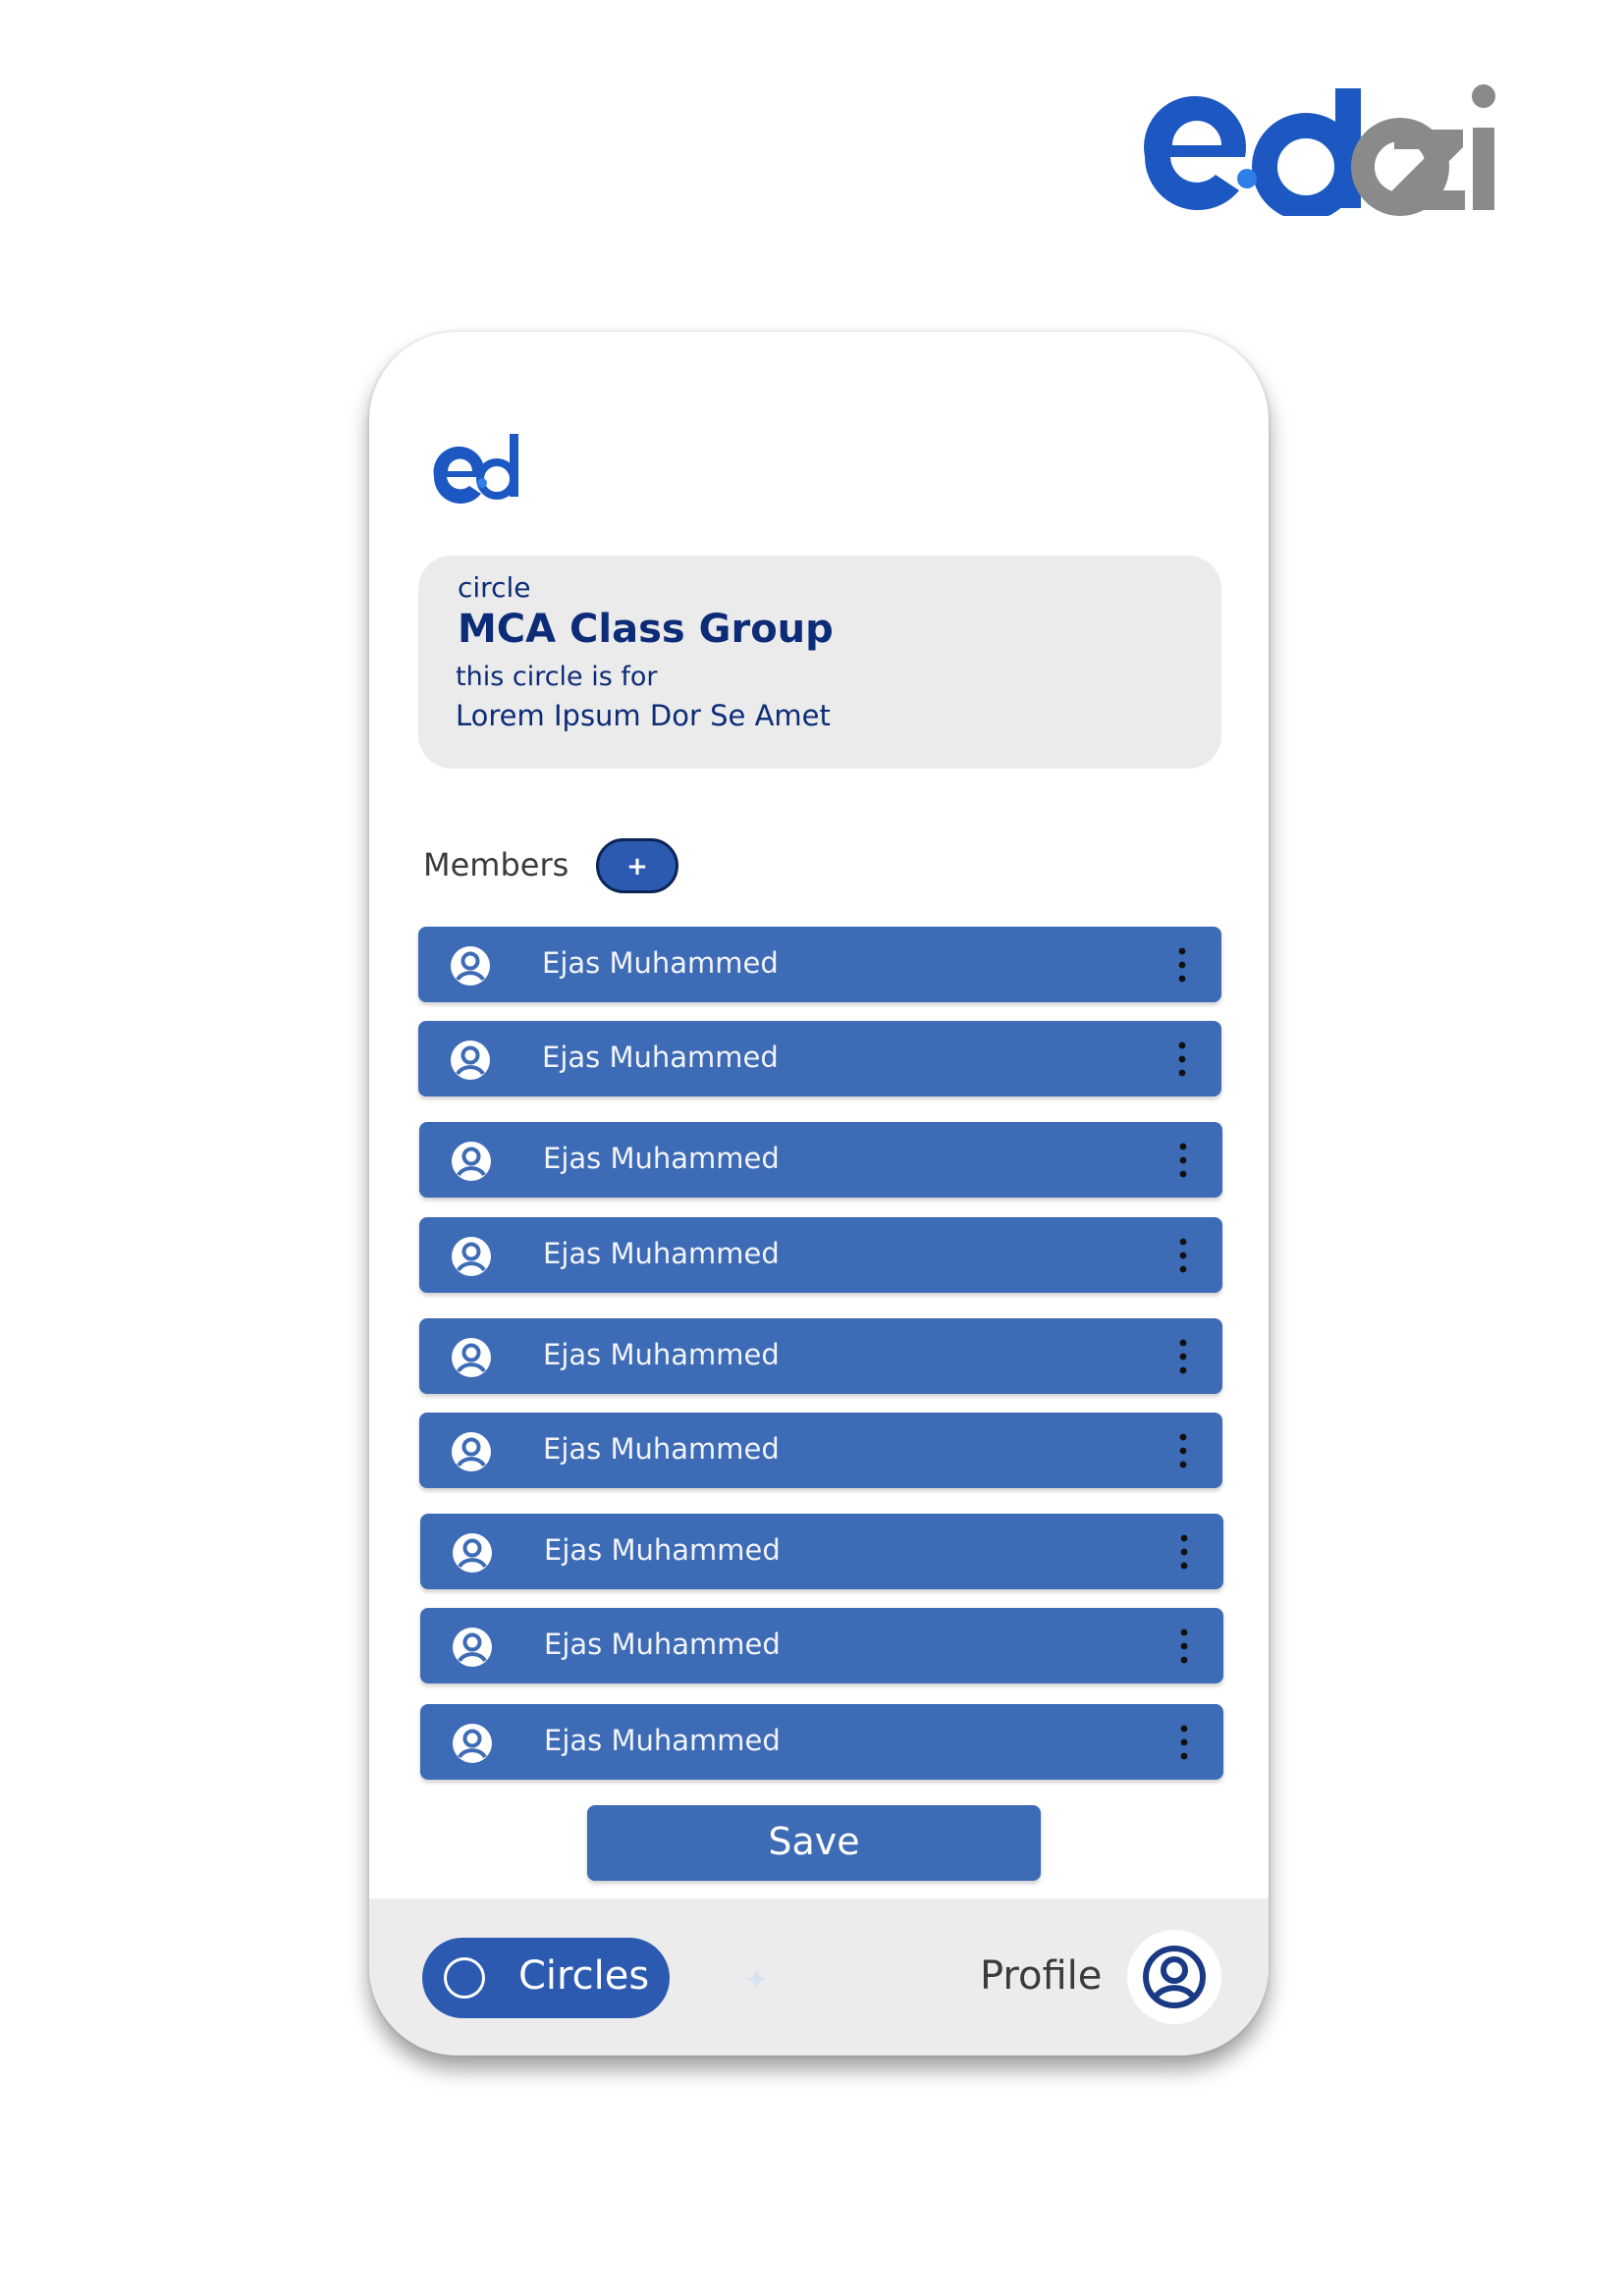  Describe the element at coordinates (819, 1977) in the screenshot. I see `bottom-nav: Circles ✦ Profile` at that location.